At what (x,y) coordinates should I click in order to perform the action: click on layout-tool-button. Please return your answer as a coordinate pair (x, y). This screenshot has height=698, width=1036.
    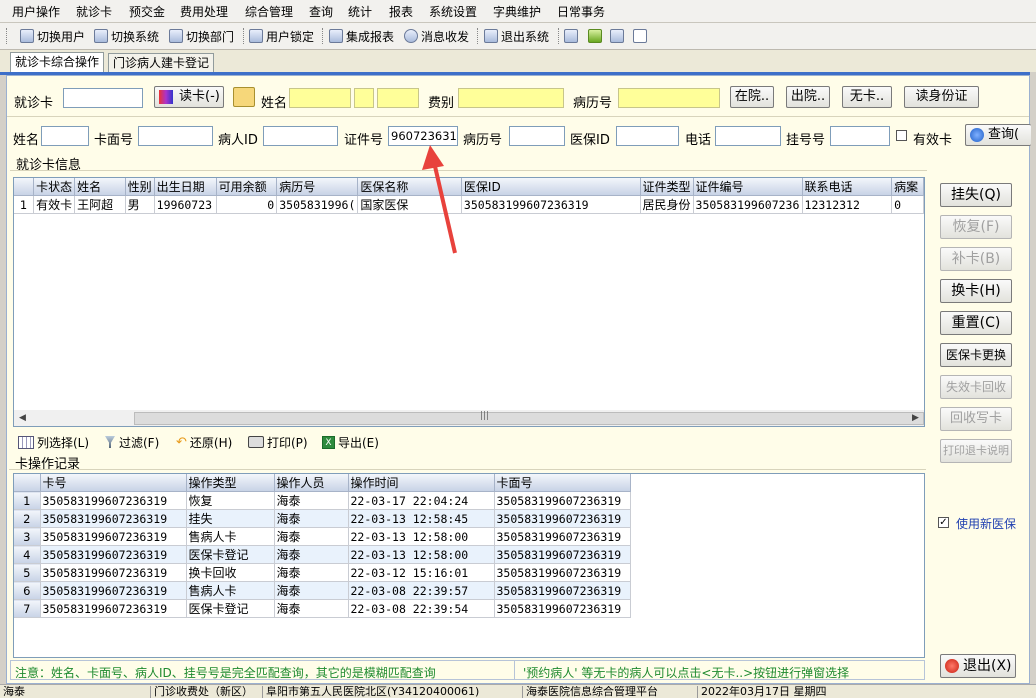
    Looking at the image, I should click on (618, 36).